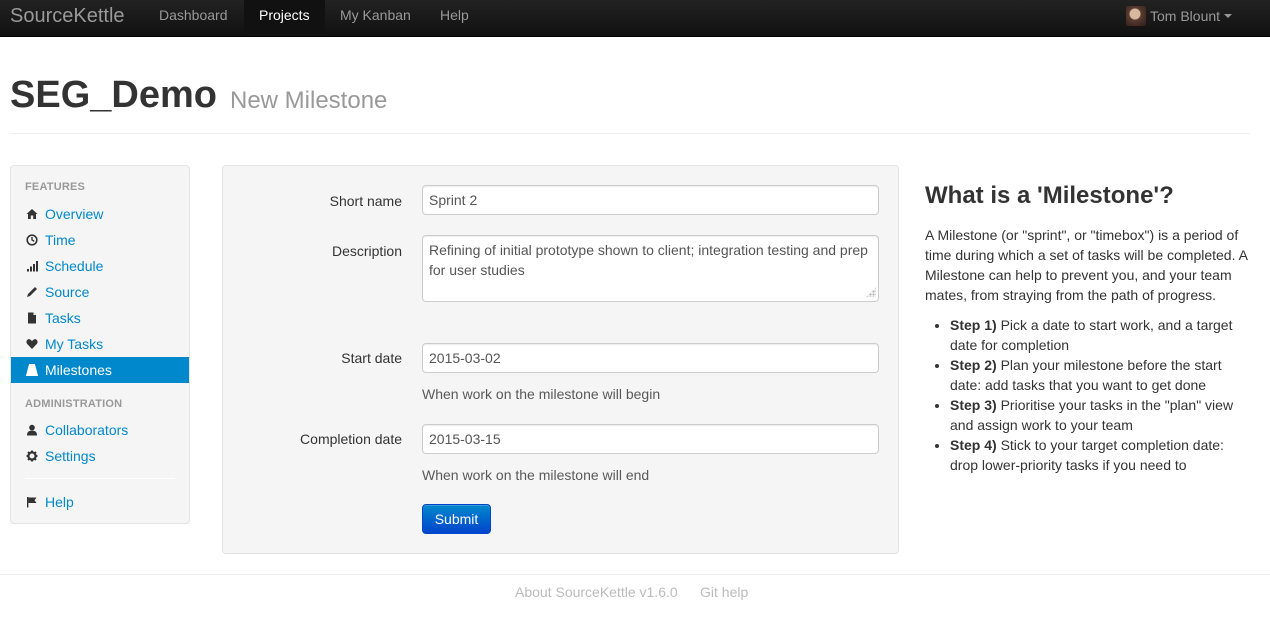  Describe the element at coordinates (309, 100) in the screenshot. I see `page-subtitle: New Milestone` at that location.